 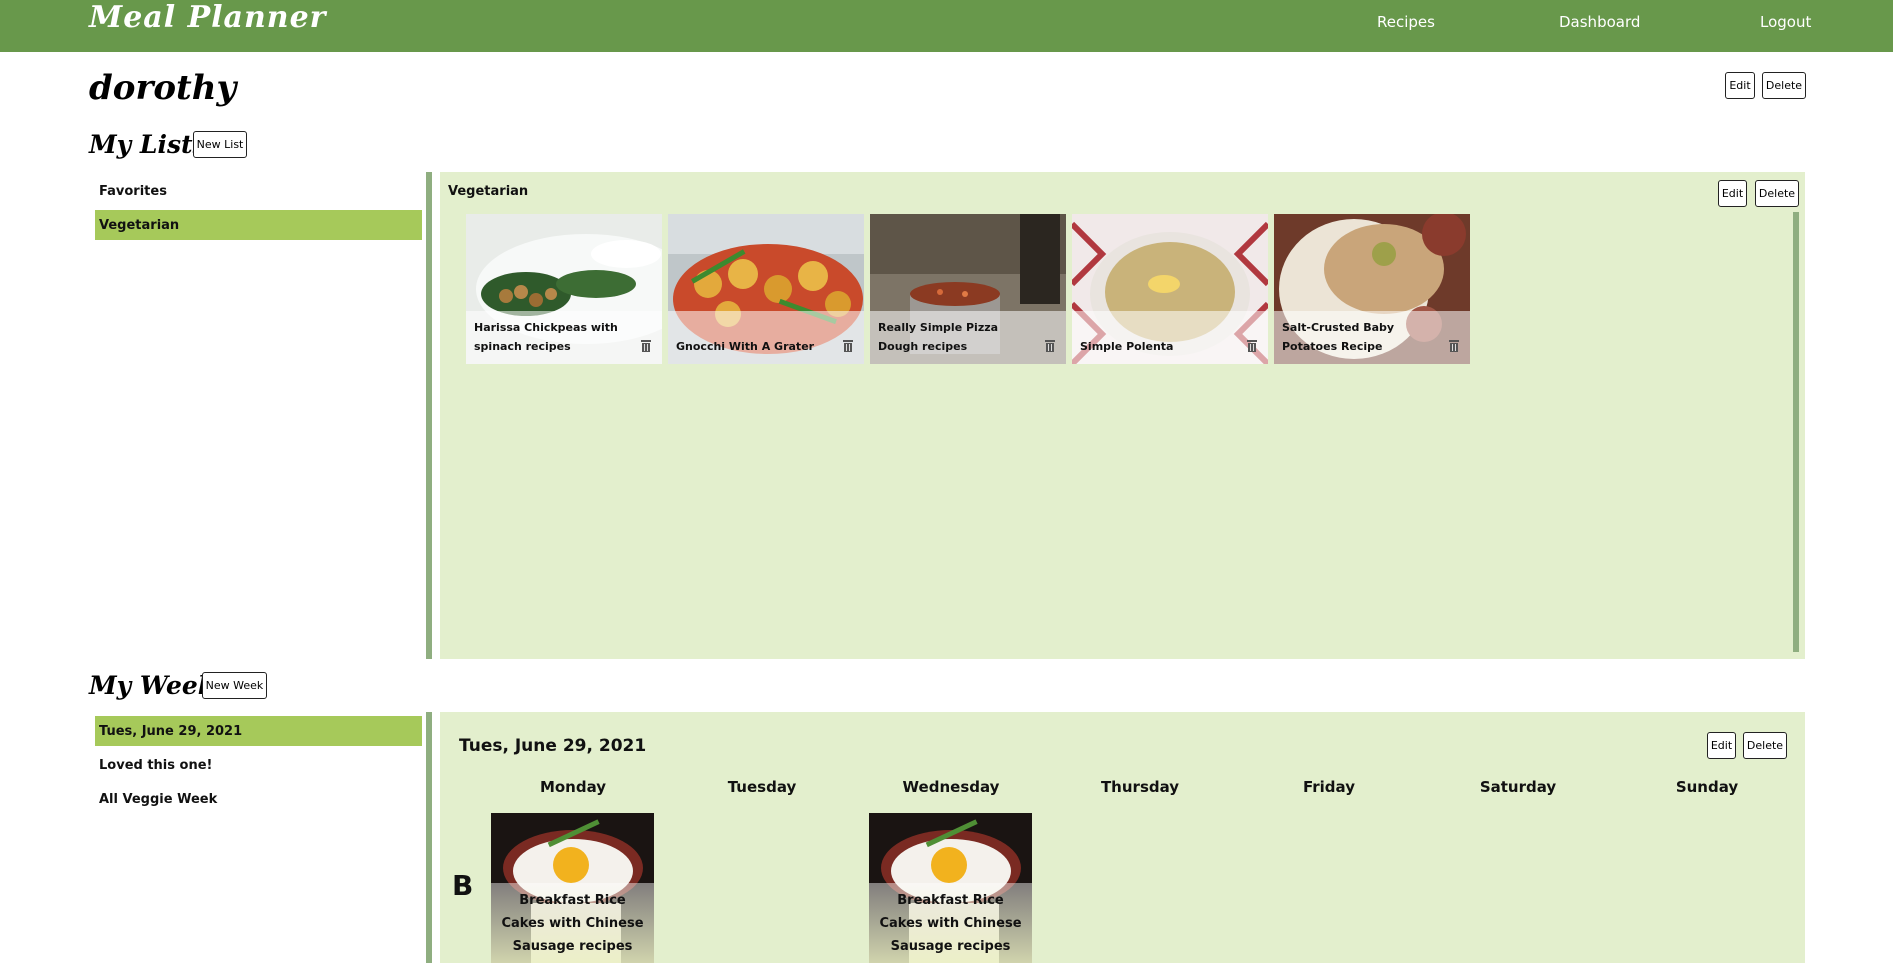 What do you see at coordinates (1777, 193) in the screenshot?
I see `delete-list-button: Delete` at bounding box center [1777, 193].